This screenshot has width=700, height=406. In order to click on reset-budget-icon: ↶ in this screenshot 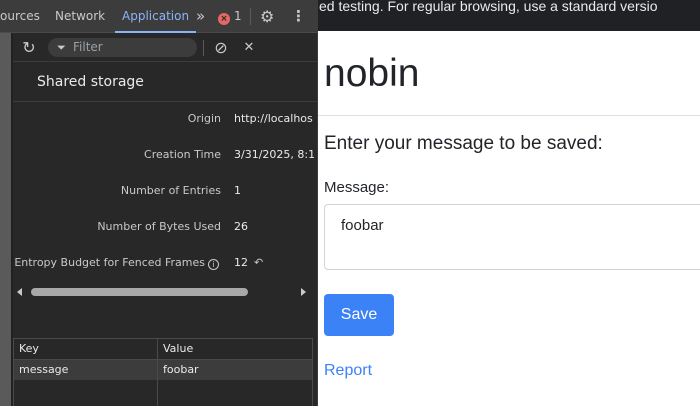, I will do `click(258, 262)`.